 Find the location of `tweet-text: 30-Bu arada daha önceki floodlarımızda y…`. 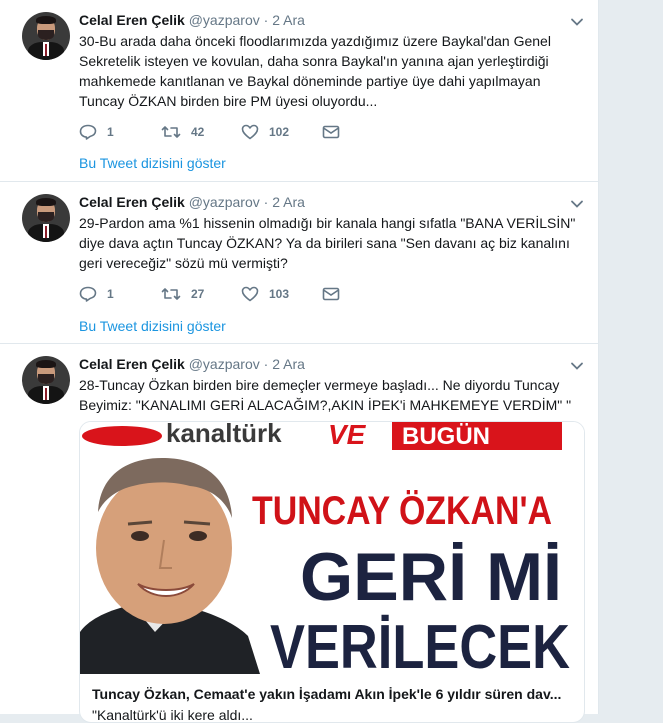

tweet-text: 30-Bu arada daha önceki floodlarımızda y… is located at coordinates (315, 71).